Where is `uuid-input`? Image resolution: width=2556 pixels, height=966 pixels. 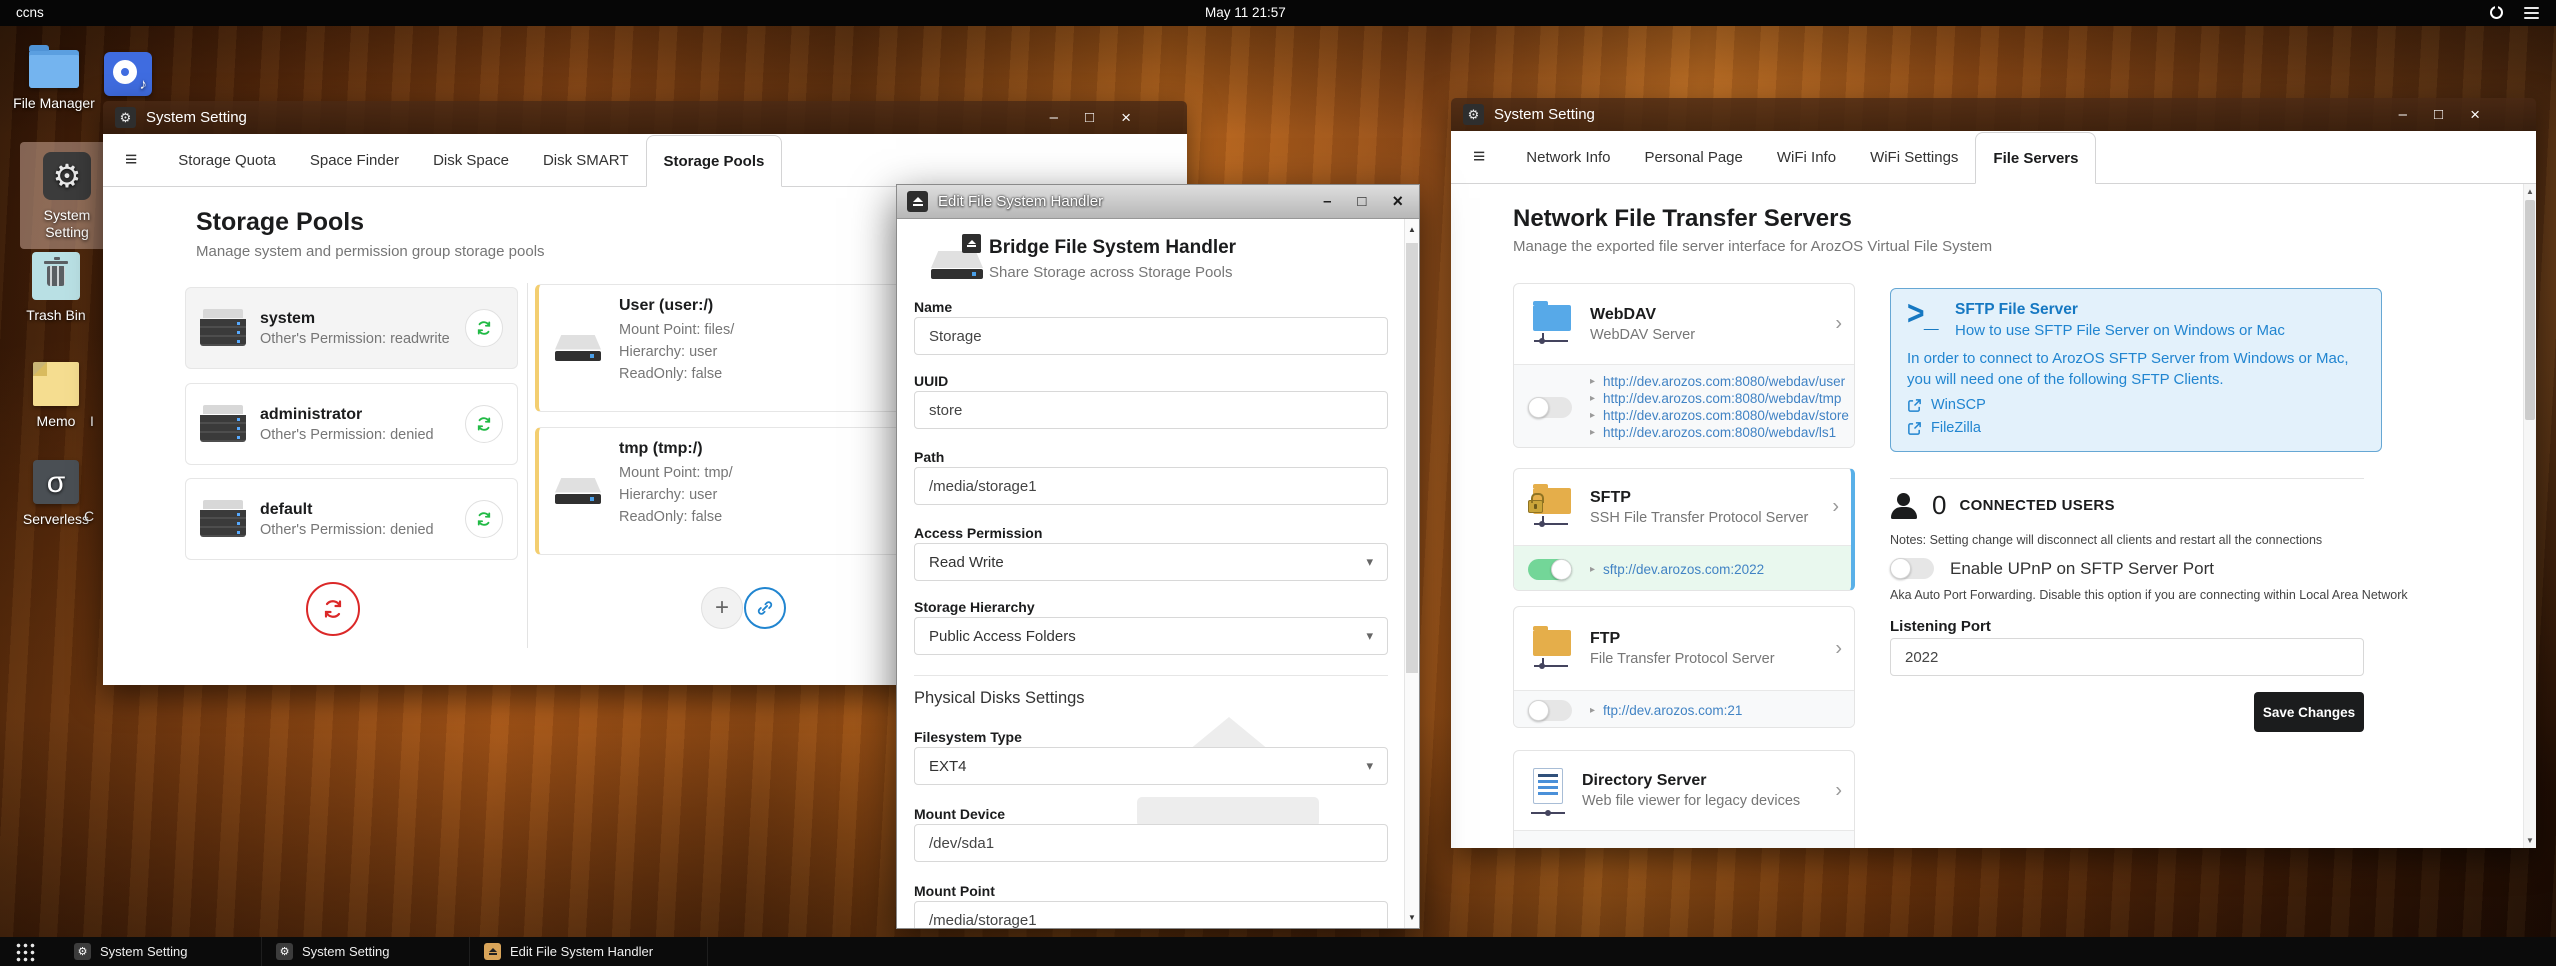
uuid-input is located at coordinates (1151, 410).